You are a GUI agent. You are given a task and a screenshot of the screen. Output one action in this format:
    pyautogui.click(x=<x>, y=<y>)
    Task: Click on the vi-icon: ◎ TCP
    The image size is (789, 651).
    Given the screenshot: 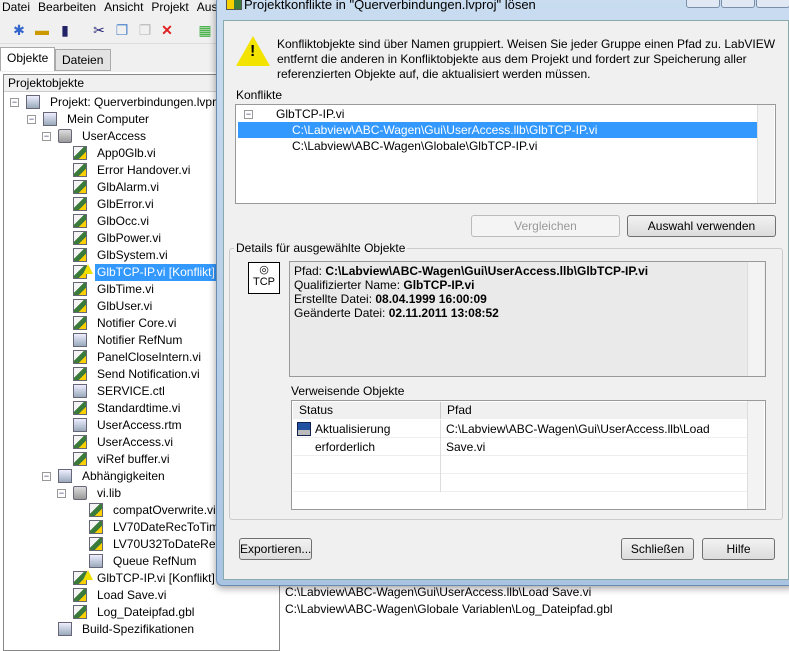 What is the action you would take?
    pyautogui.click(x=264, y=278)
    